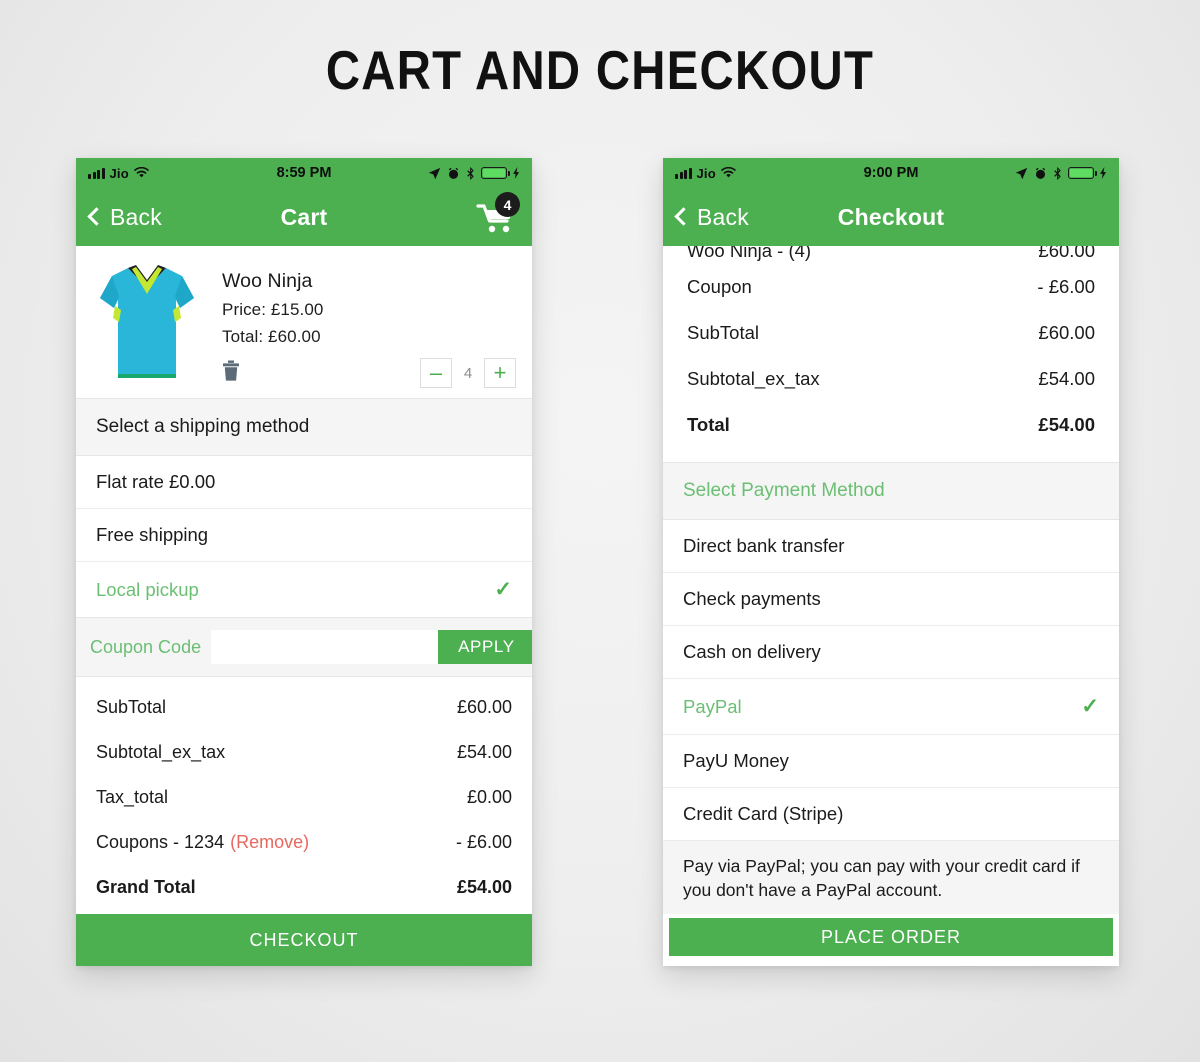 This screenshot has height=1062, width=1200. I want to click on coupon-code-input, so click(325, 647).